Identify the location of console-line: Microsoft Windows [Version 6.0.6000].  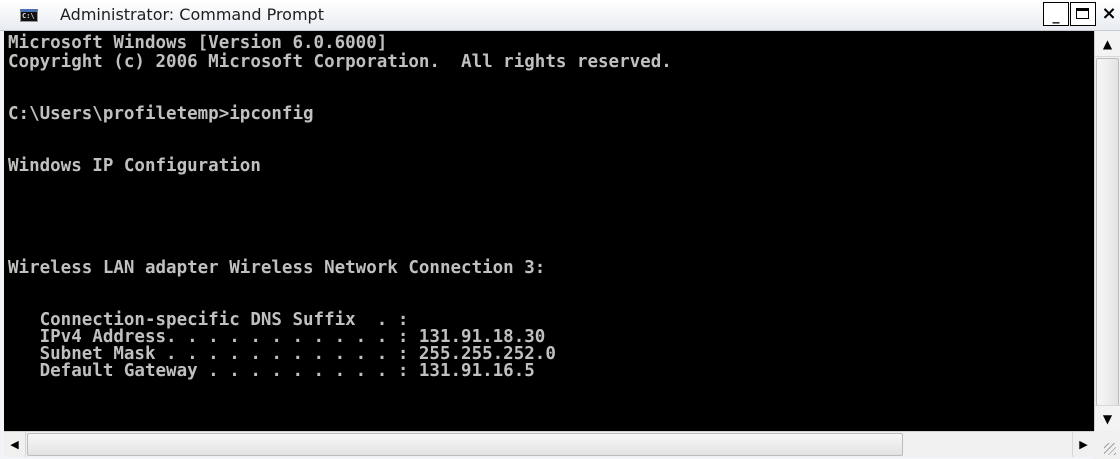
(198, 43).